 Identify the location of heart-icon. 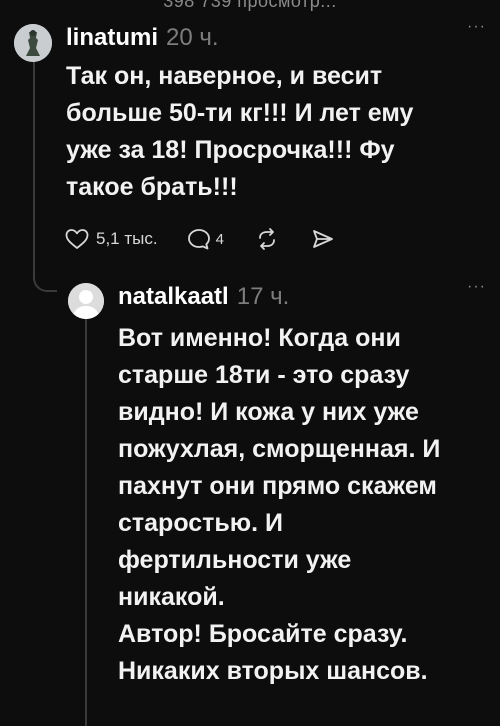
(77, 239).